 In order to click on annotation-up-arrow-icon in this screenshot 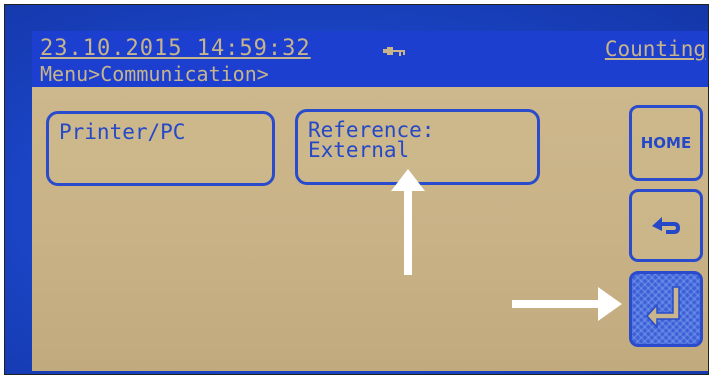, I will do `click(408, 222)`.